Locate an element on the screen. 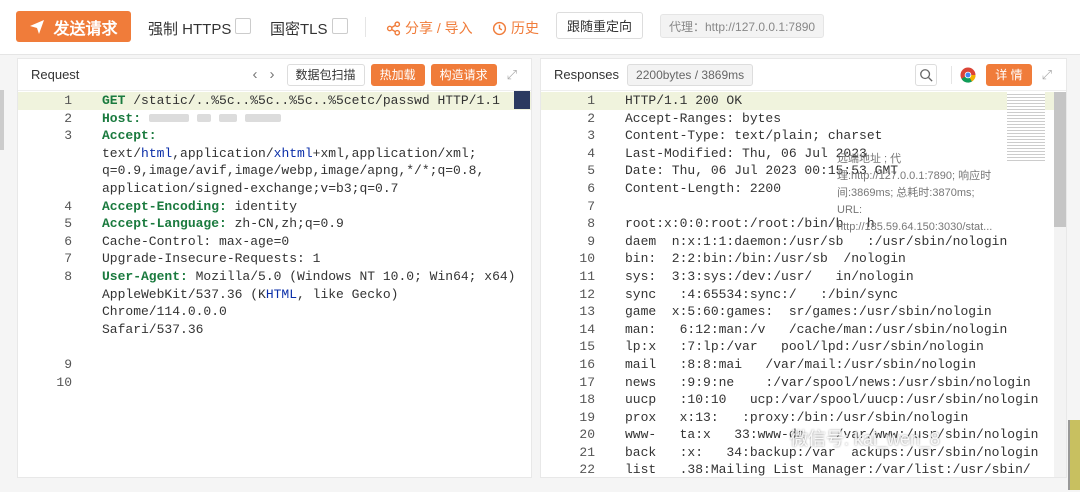 This screenshot has height=492, width=1080. line-number: 12 is located at coordinates (587, 294).